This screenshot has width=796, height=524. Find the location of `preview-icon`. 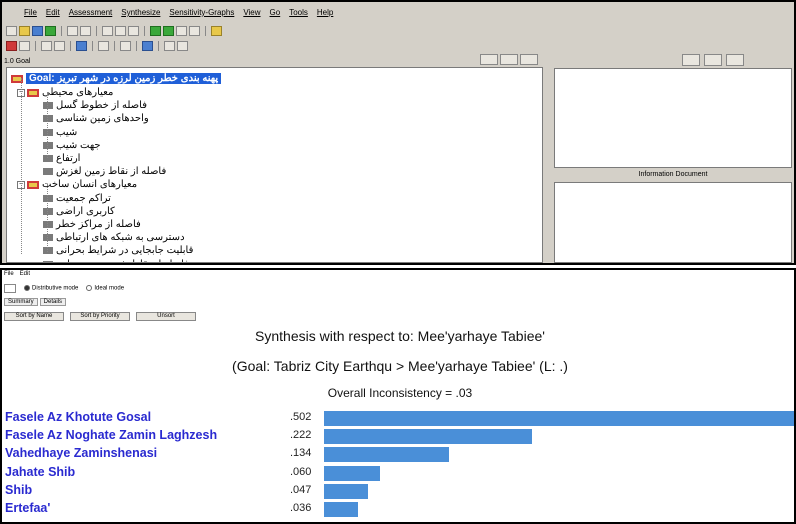

preview-icon is located at coordinates (85, 30).